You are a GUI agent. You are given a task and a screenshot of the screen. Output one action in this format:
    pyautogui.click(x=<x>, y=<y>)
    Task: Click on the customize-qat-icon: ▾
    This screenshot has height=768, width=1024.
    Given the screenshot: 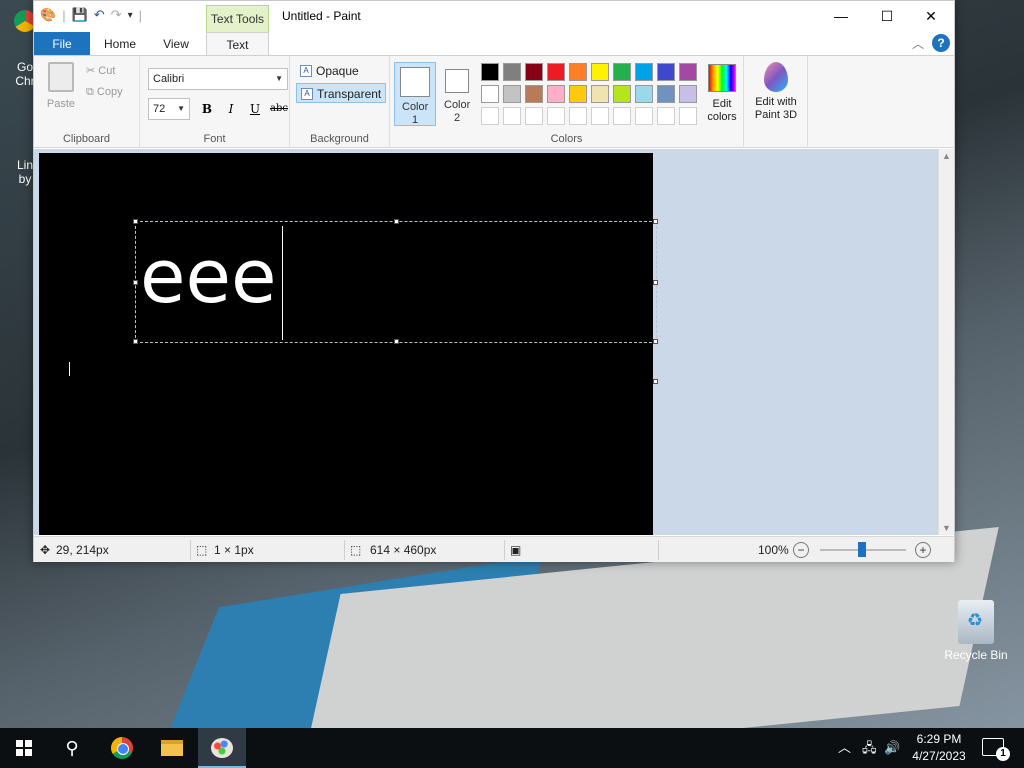 What is the action you would take?
    pyautogui.click(x=130, y=15)
    